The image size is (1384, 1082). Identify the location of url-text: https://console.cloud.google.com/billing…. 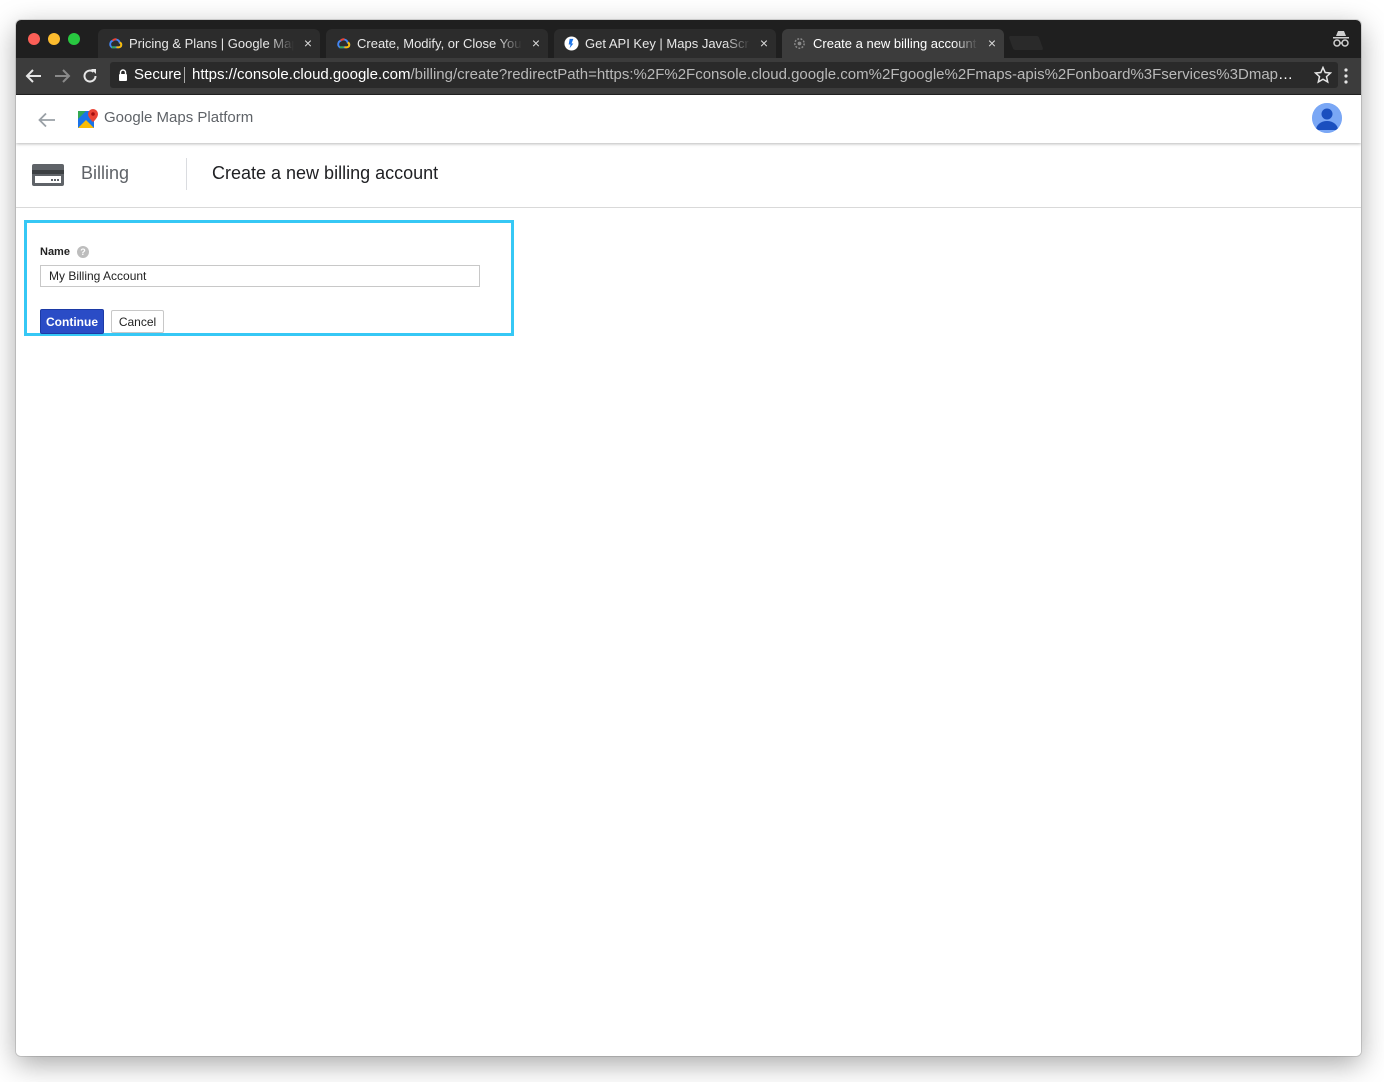
(745, 75).